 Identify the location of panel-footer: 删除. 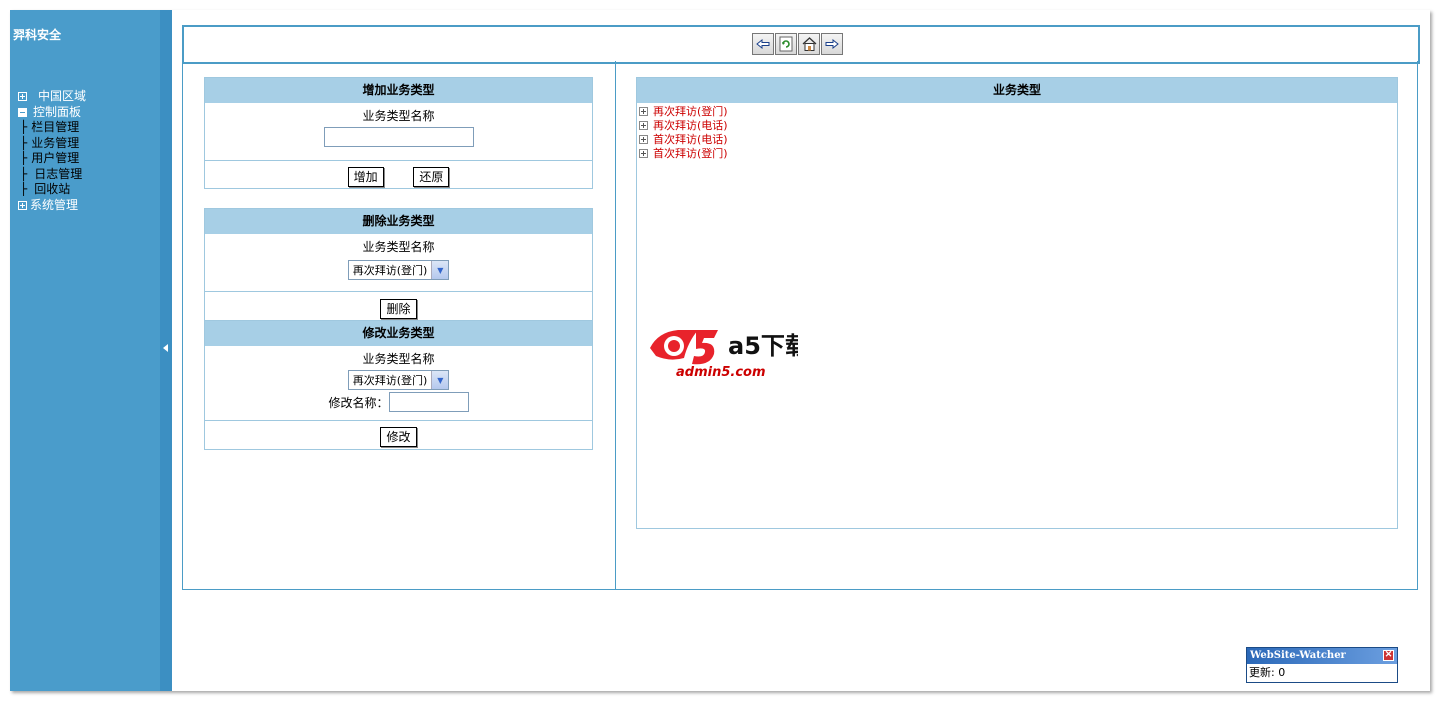
(398, 305).